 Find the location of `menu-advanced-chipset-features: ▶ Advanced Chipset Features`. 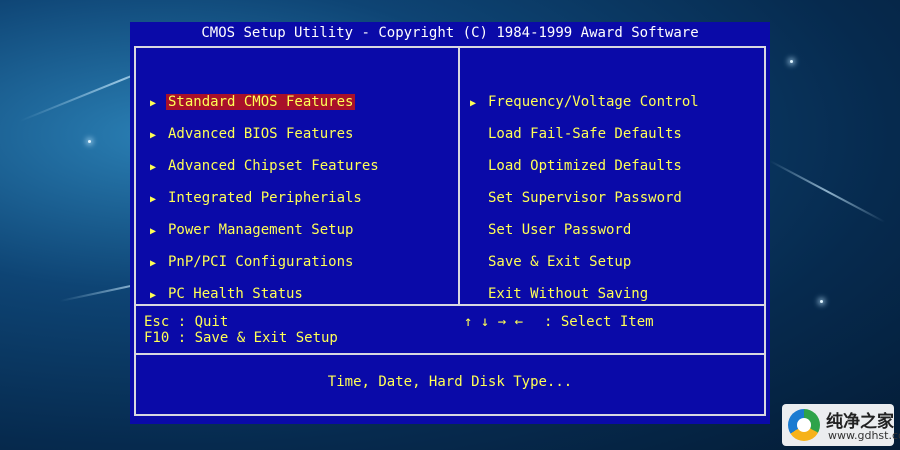

menu-advanced-chipset-features: ▶ Advanced Chipset Features is located at coordinates (265, 166).